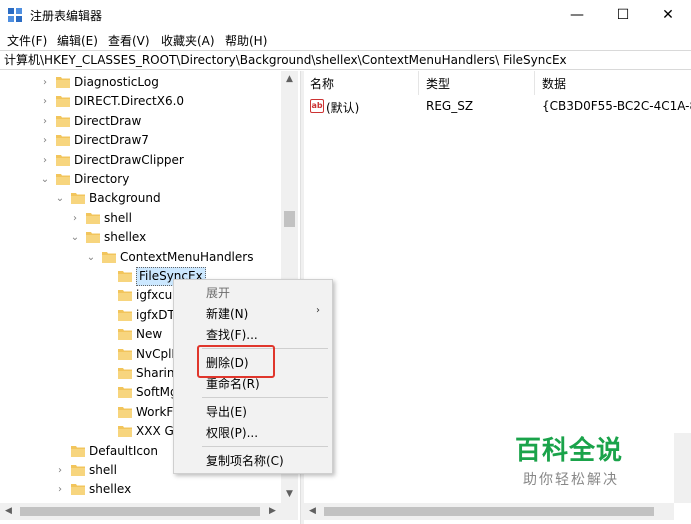 This screenshot has width=691, height=524. I want to click on string-value-icon: ab, so click(317, 106).